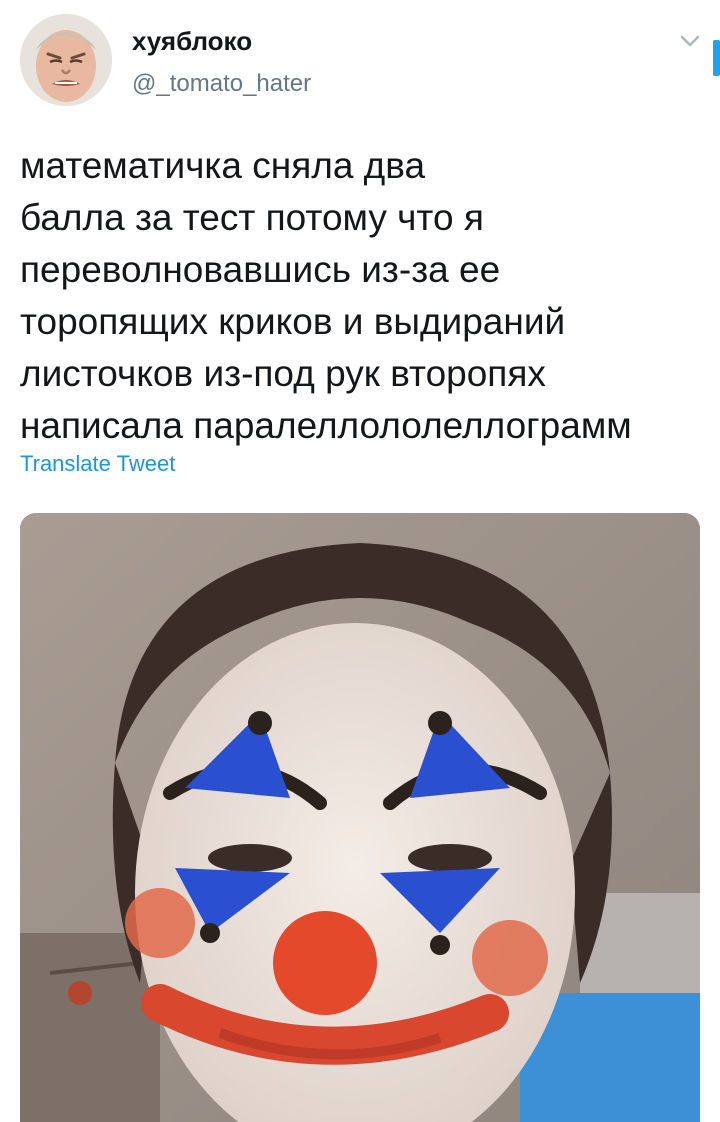 The height and width of the screenshot is (1122, 720). What do you see at coordinates (252, 217) in the screenshot?
I see `tweet-text-line: балла за тест потому что я` at bounding box center [252, 217].